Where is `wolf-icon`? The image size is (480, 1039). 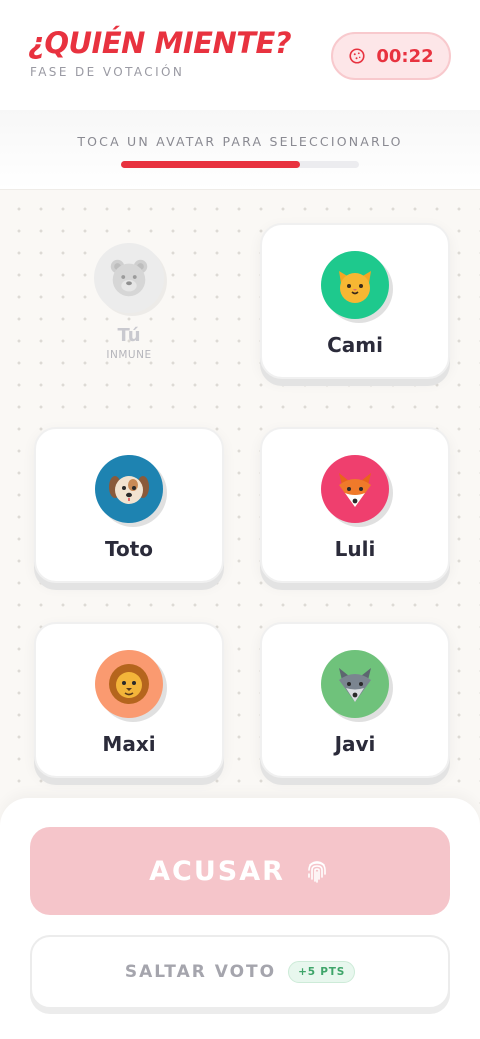
wolf-icon is located at coordinates (355, 685).